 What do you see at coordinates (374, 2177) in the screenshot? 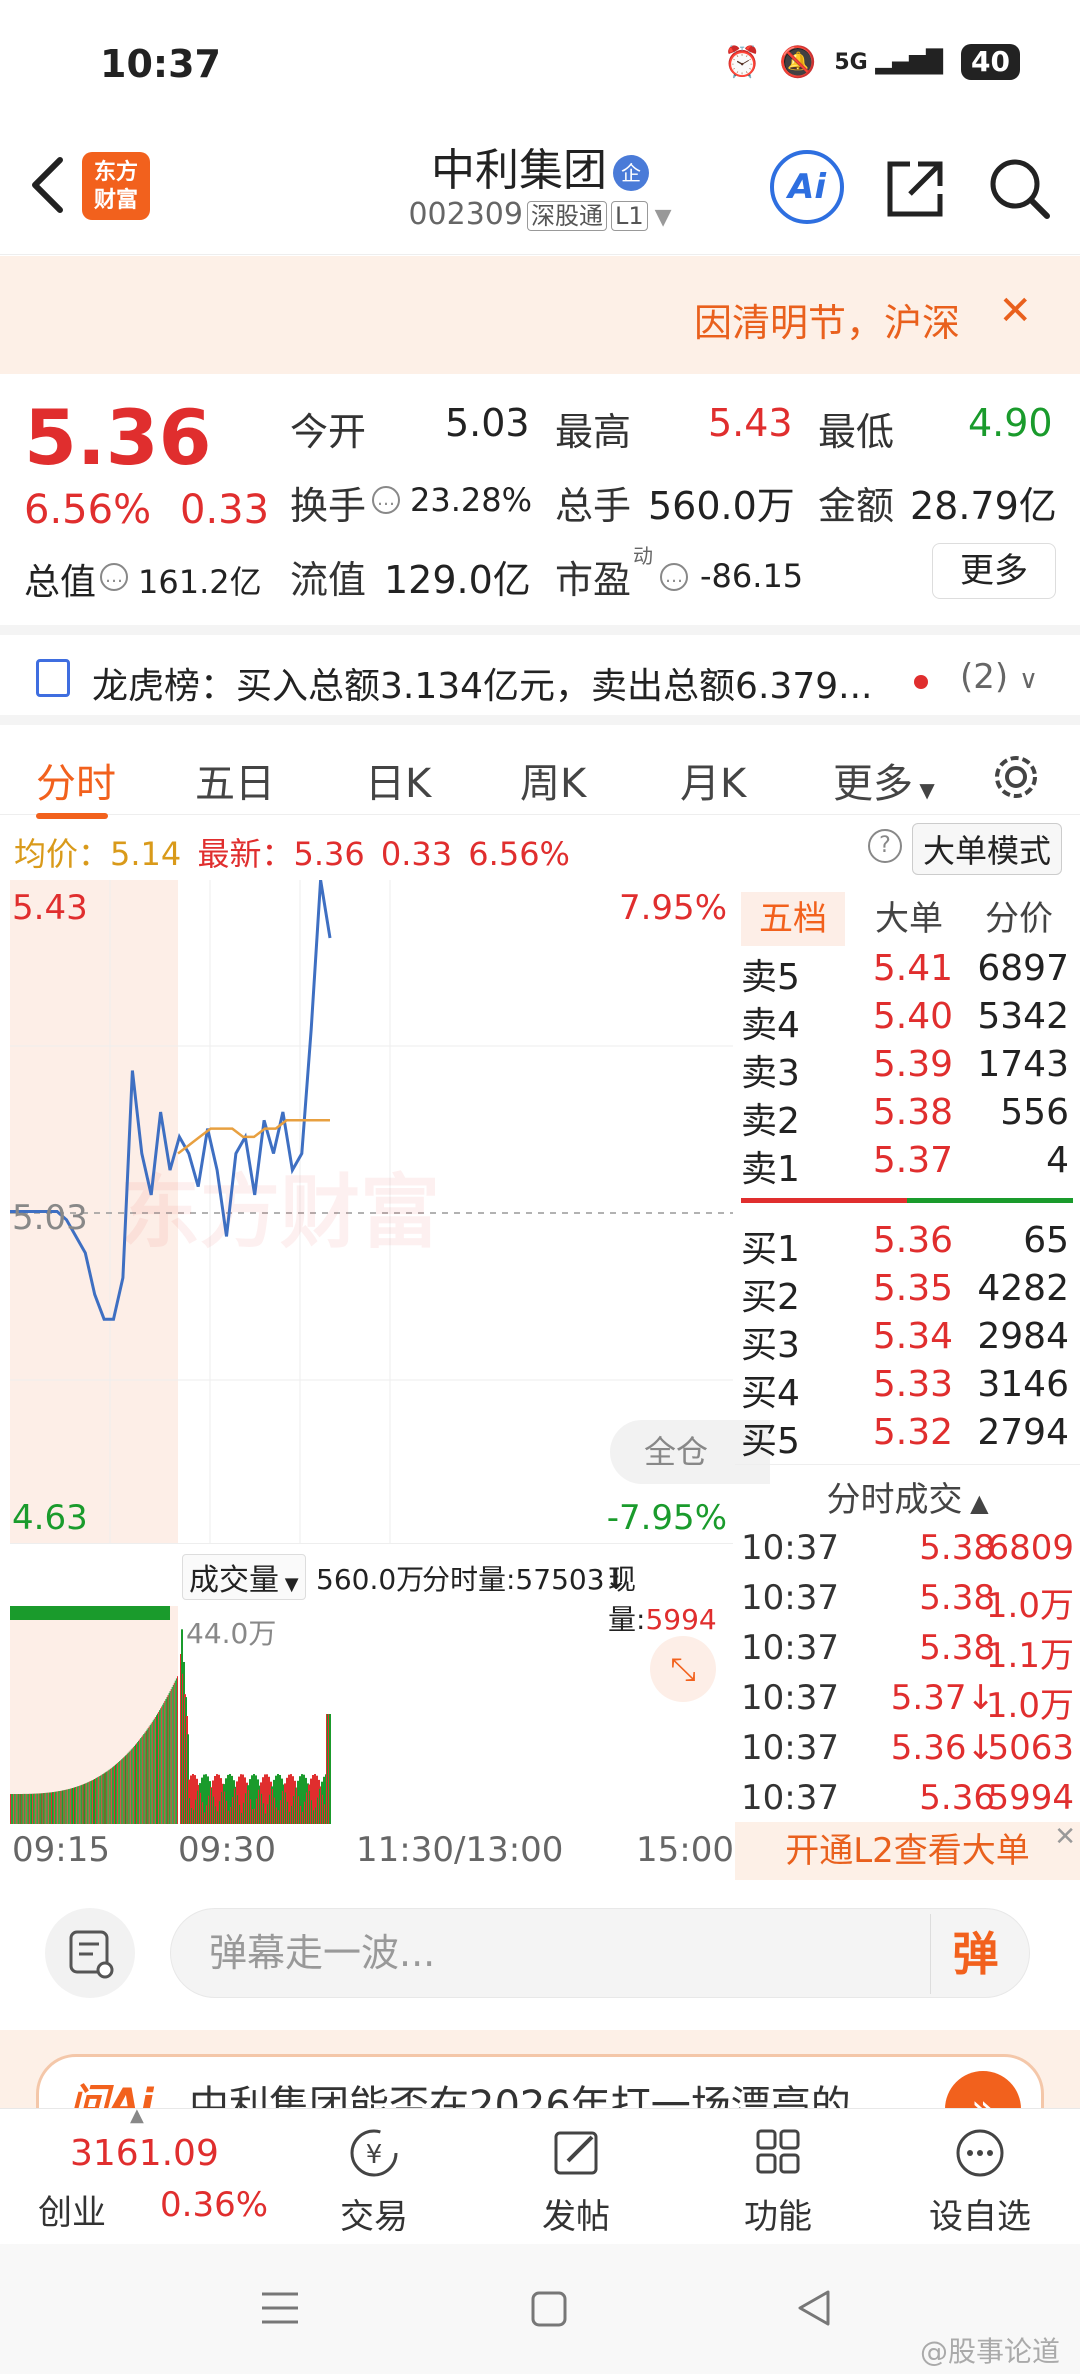
I see `nav-trade: ¥ 交易` at bounding box center [374, 2177].